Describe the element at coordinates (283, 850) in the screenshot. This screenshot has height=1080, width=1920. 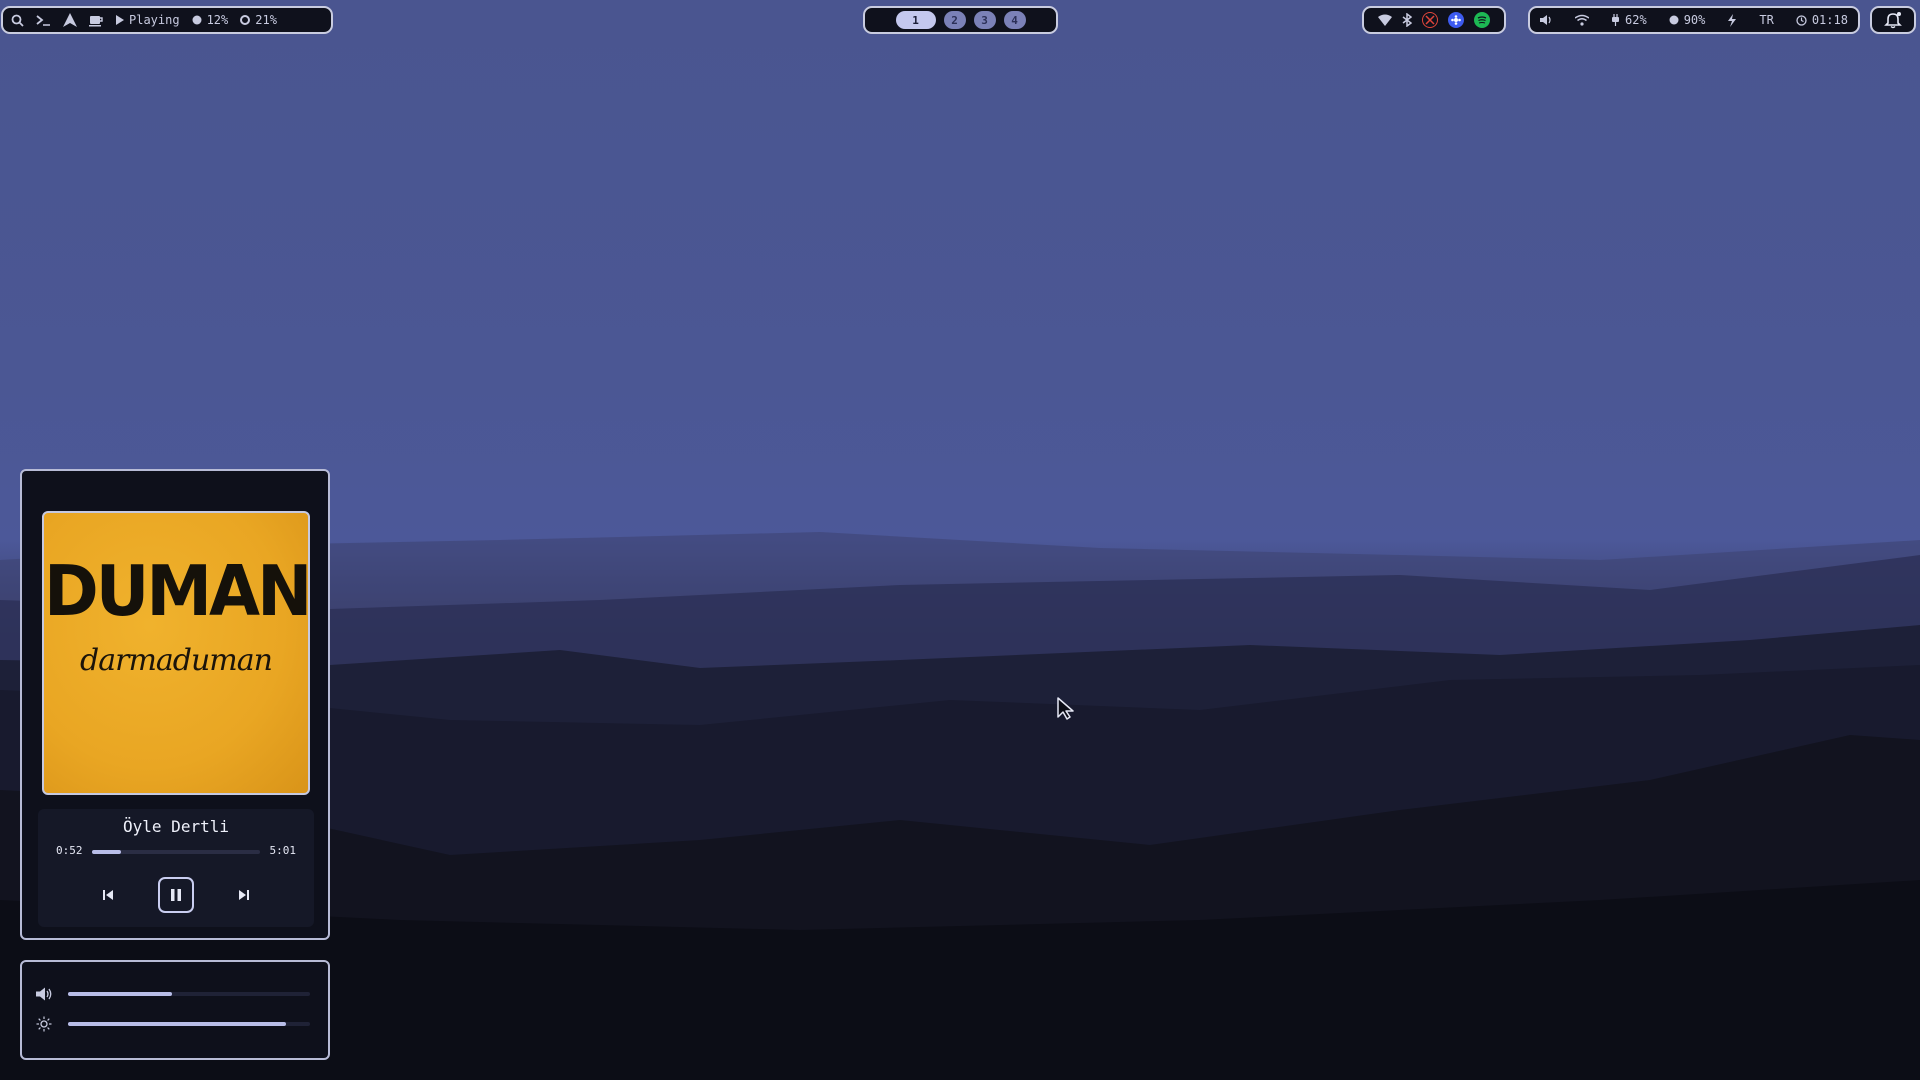
I see `time-total: 5:01` at that location.